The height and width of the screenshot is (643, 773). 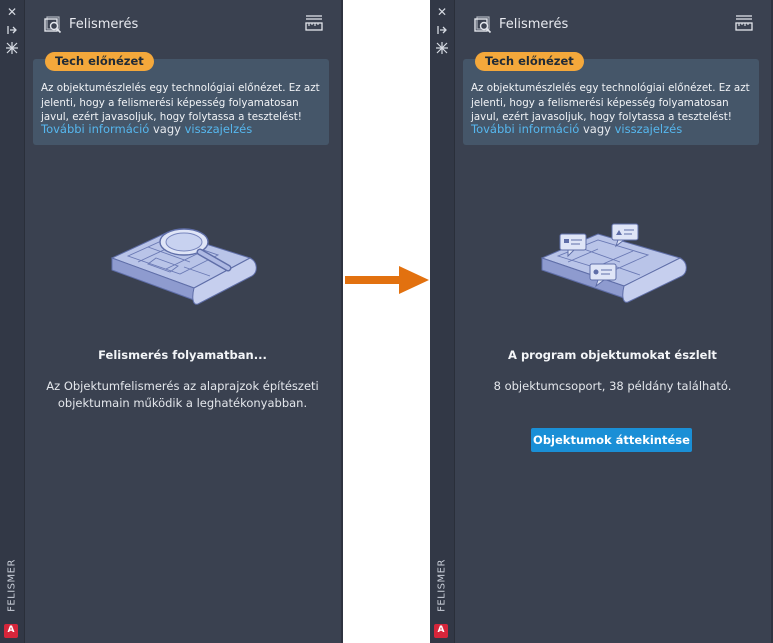 What do you see at coordinates (182, 403) in the screenshot?
I see `status-description-line-2: objektumain működik a leghatékonyabban.` at bounding box center [182, 403].